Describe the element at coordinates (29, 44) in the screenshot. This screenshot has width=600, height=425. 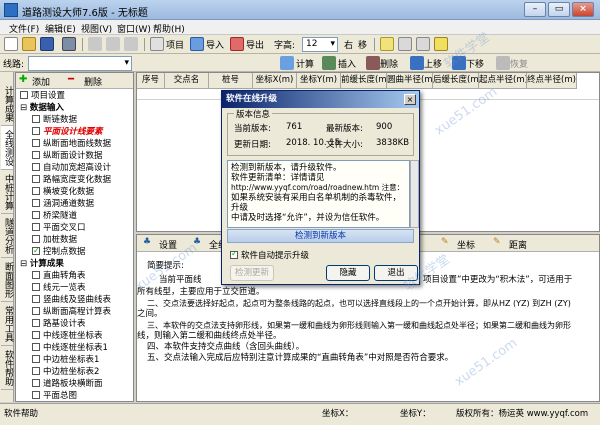
I see `open-folder-icon` at that location.